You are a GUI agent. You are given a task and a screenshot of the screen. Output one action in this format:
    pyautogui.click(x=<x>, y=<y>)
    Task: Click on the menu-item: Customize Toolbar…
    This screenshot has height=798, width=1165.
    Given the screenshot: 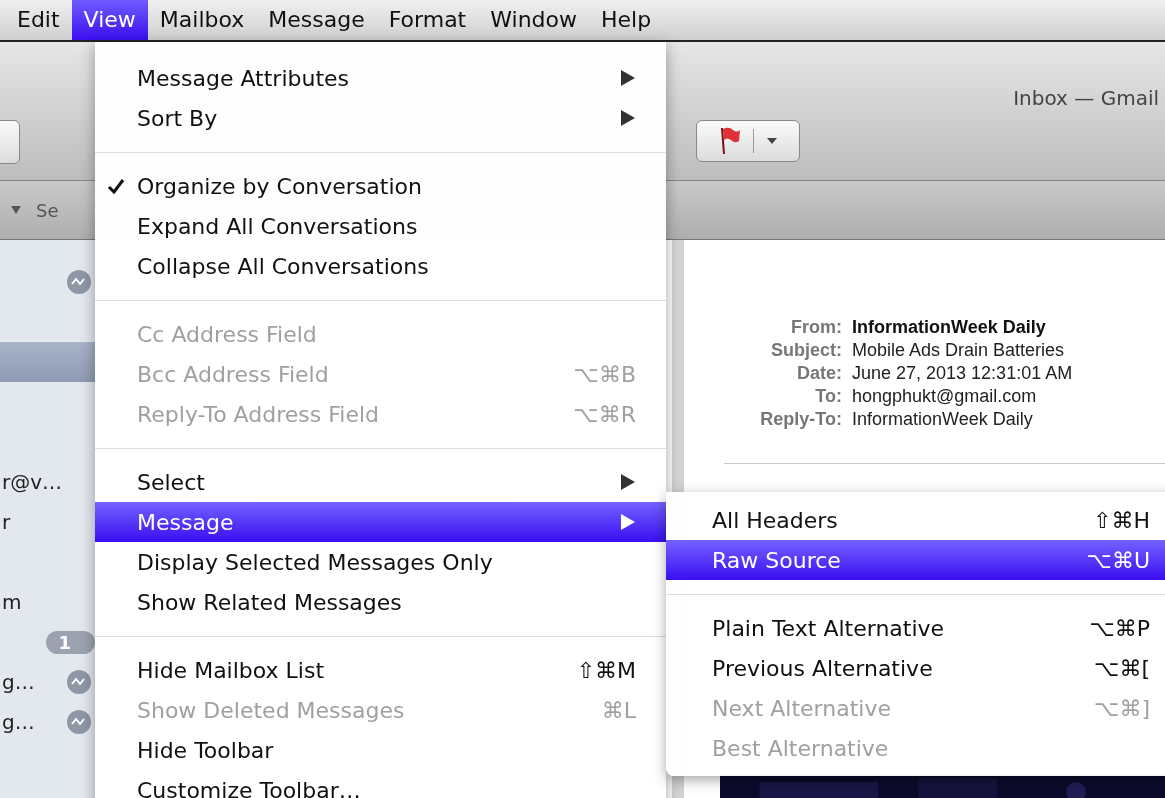 What is the action you would take?
    pyautogui.click(x=380, y=784)
    